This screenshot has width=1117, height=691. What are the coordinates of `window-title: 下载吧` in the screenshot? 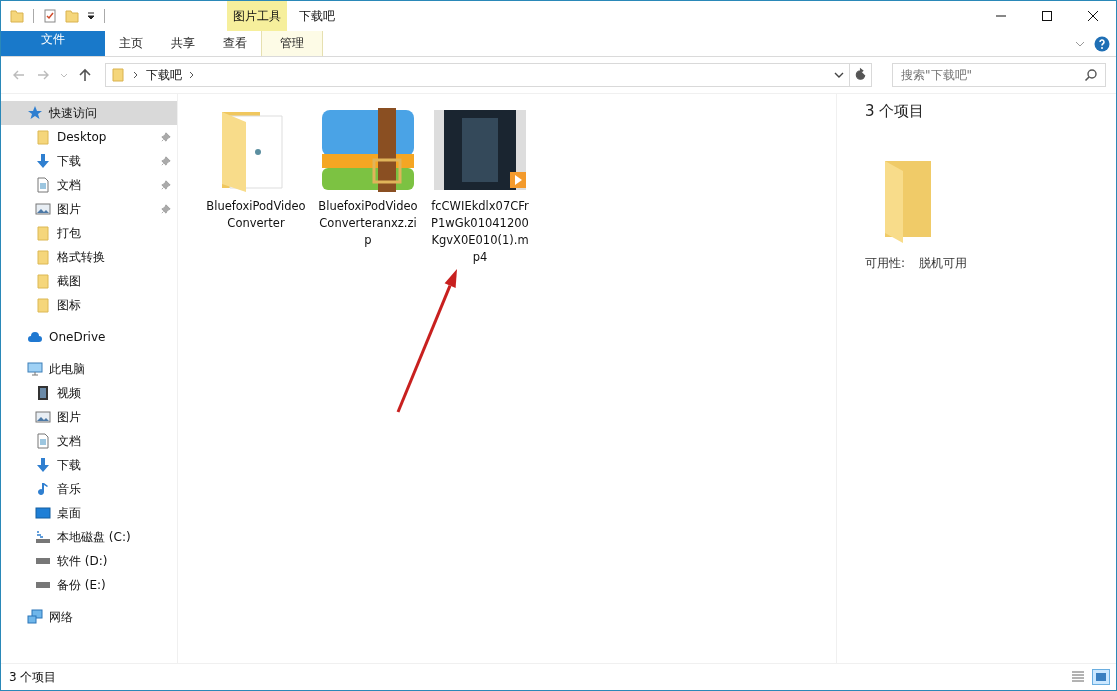 It's located at (317, 16).